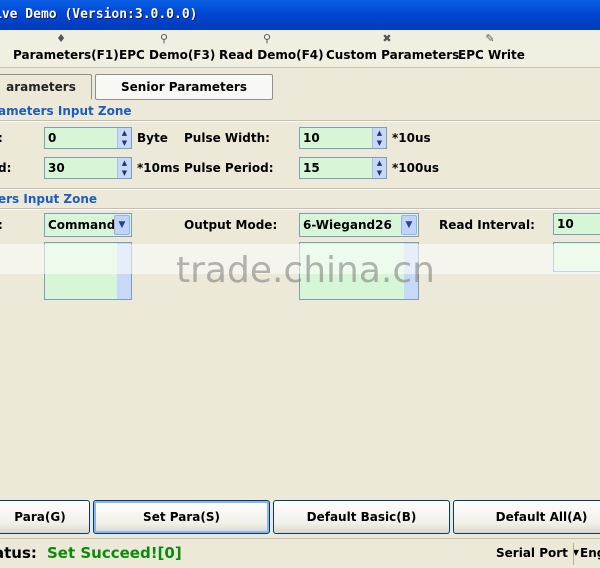 The height and width of the screenshot is (568, 600). Describe the element at coordinates (61, 38) in the screenshot. I see `chip-icon: ♦` at that location.